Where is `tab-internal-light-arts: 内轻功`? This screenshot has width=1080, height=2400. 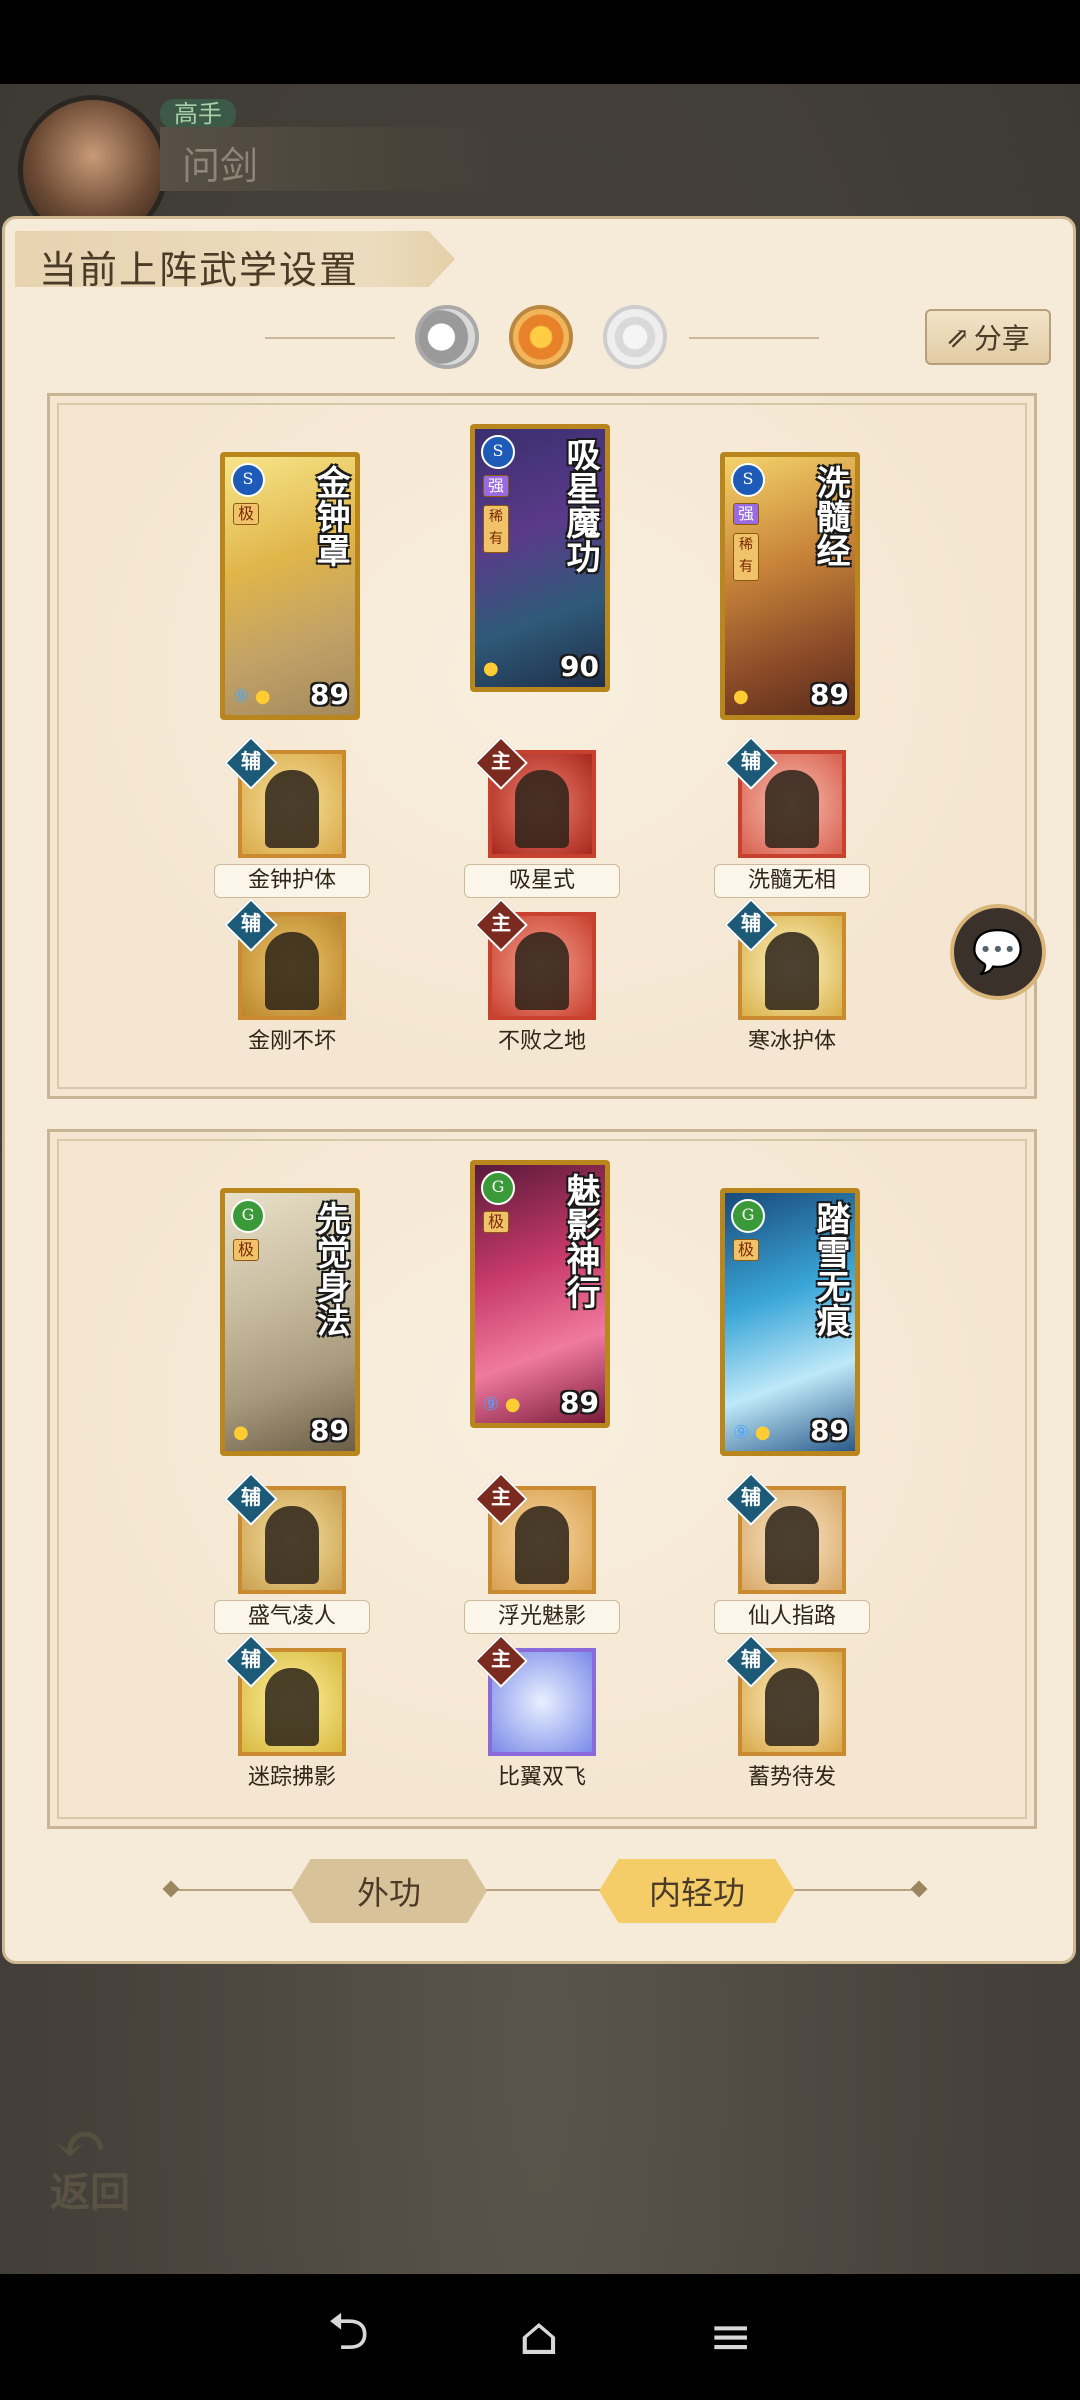
tab-internal-light-arts: 内轻功 is located at coordinates (697, 1891).